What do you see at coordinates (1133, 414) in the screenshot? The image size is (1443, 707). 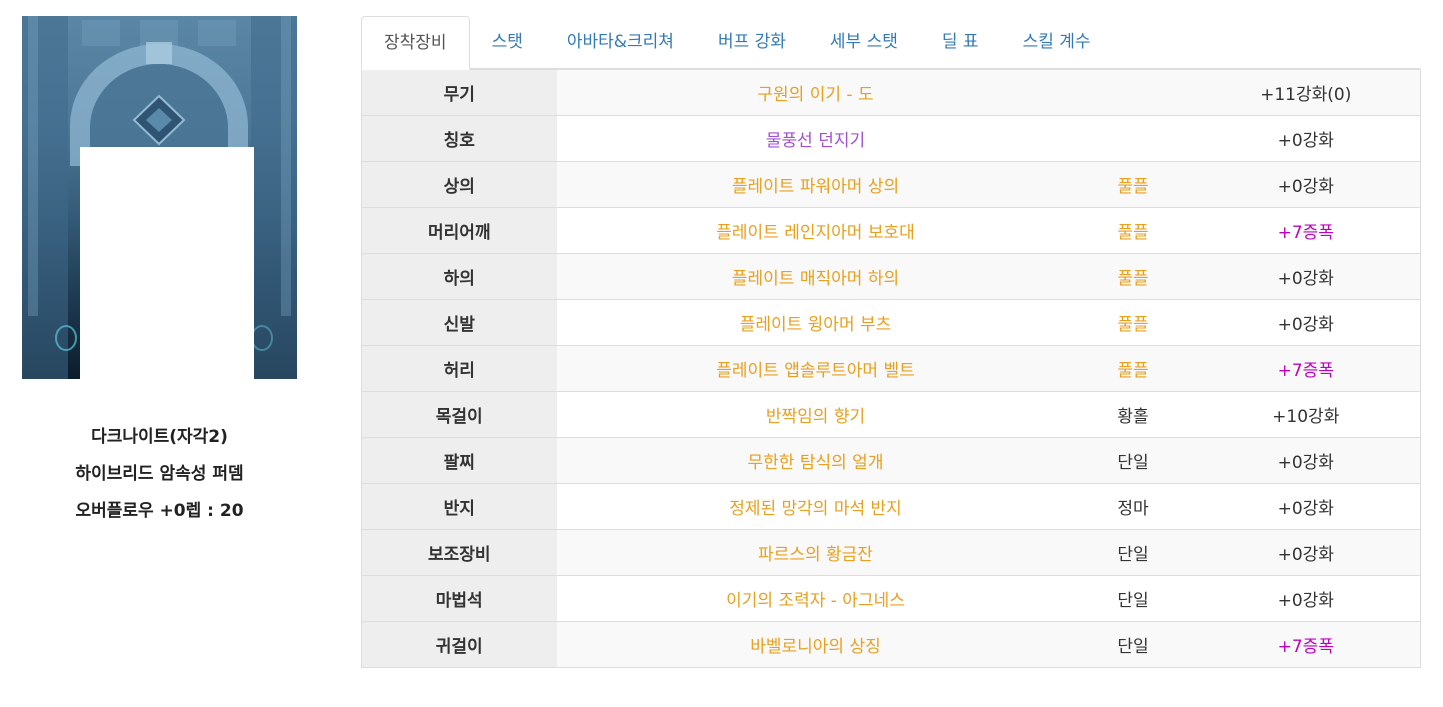 I see `equipment-type: 황홀` at bounding box center [1133, 414].